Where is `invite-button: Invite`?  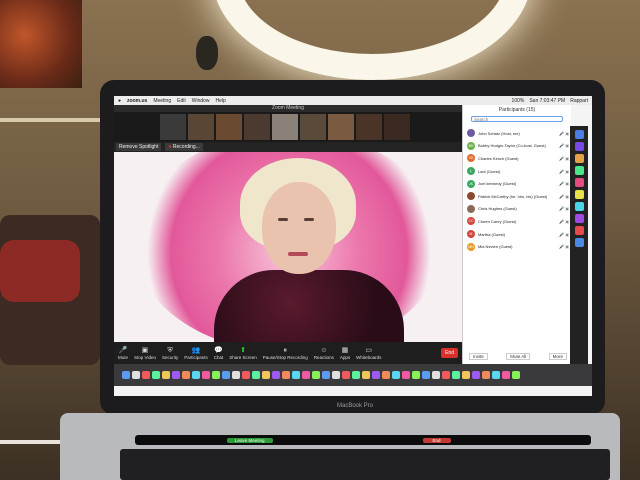 invite-button: Invite is located at coordinates (478, 356).